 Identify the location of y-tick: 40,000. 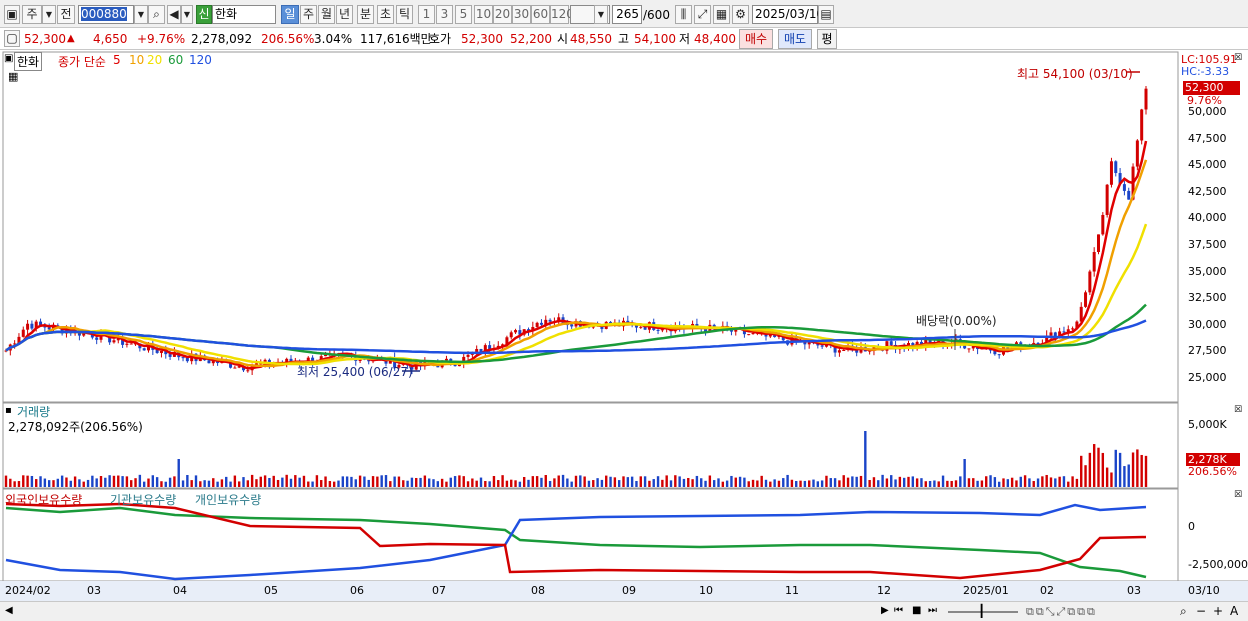
(1207, 218).